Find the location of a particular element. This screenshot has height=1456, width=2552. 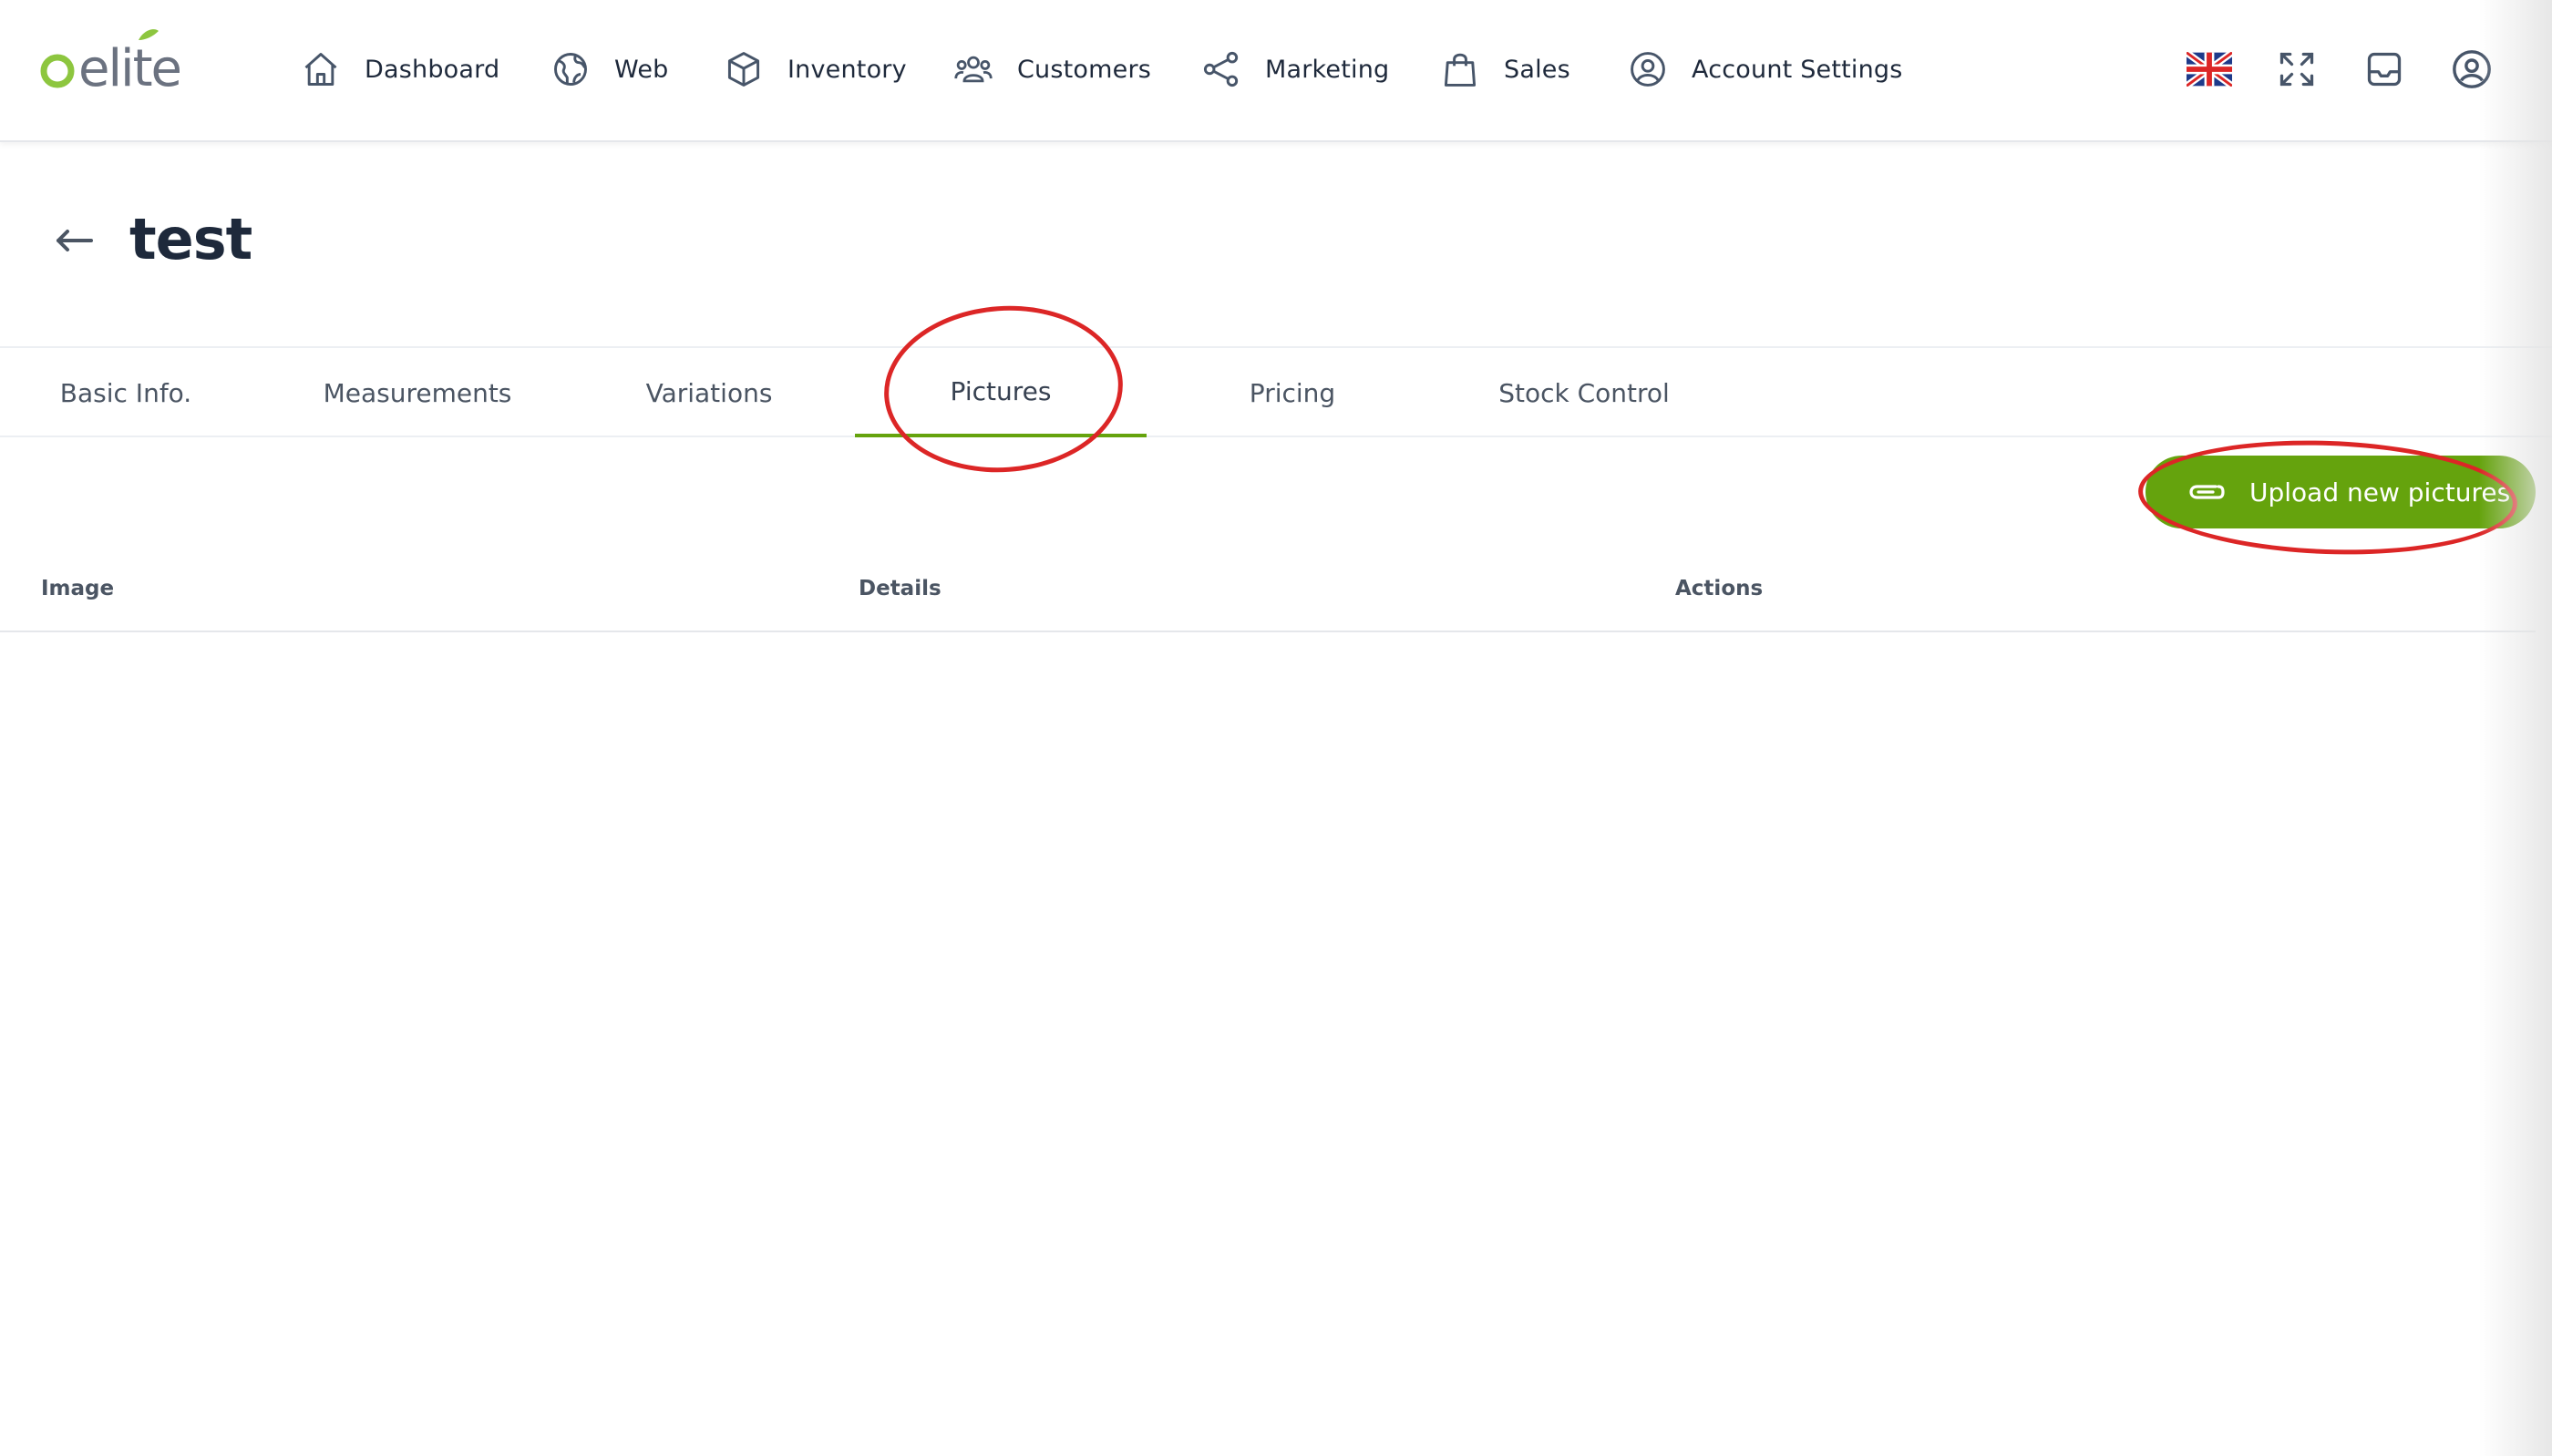

nav-item-marketing: Marketing is located at coordinates (1320, 69).